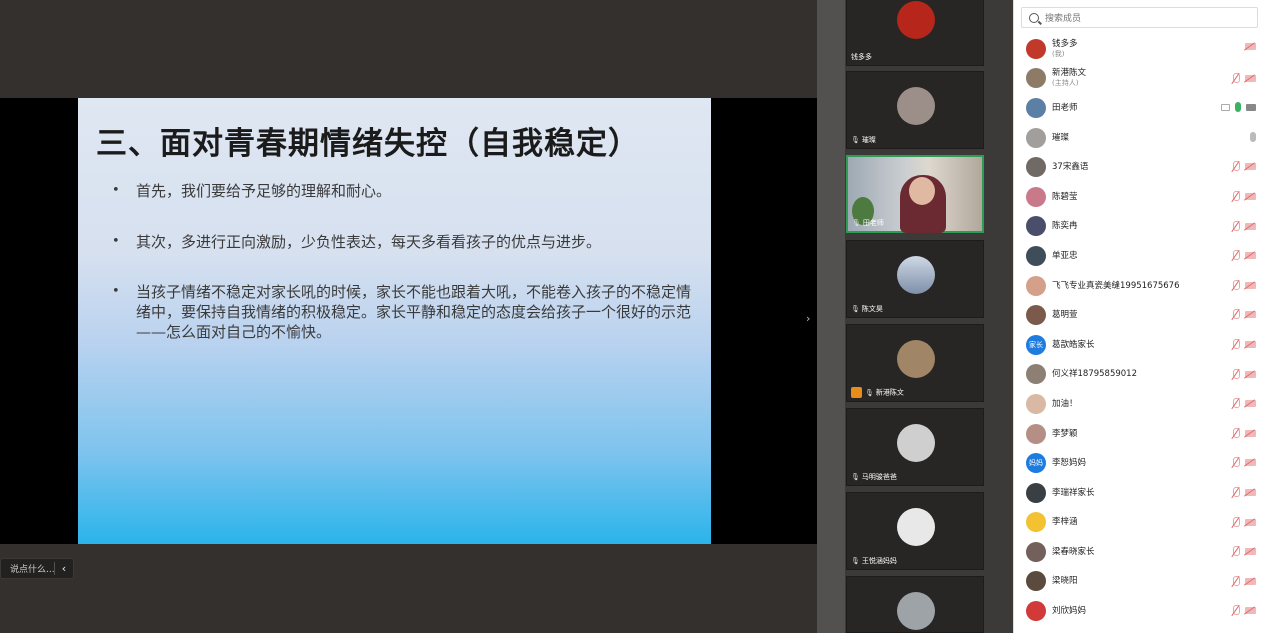 The image size is (1265, 633). What do you see at coordinates (1070, 167) in the screenshot?
I see `member-name-block: 37宋鑫语` at bounding box center [1070, 167].